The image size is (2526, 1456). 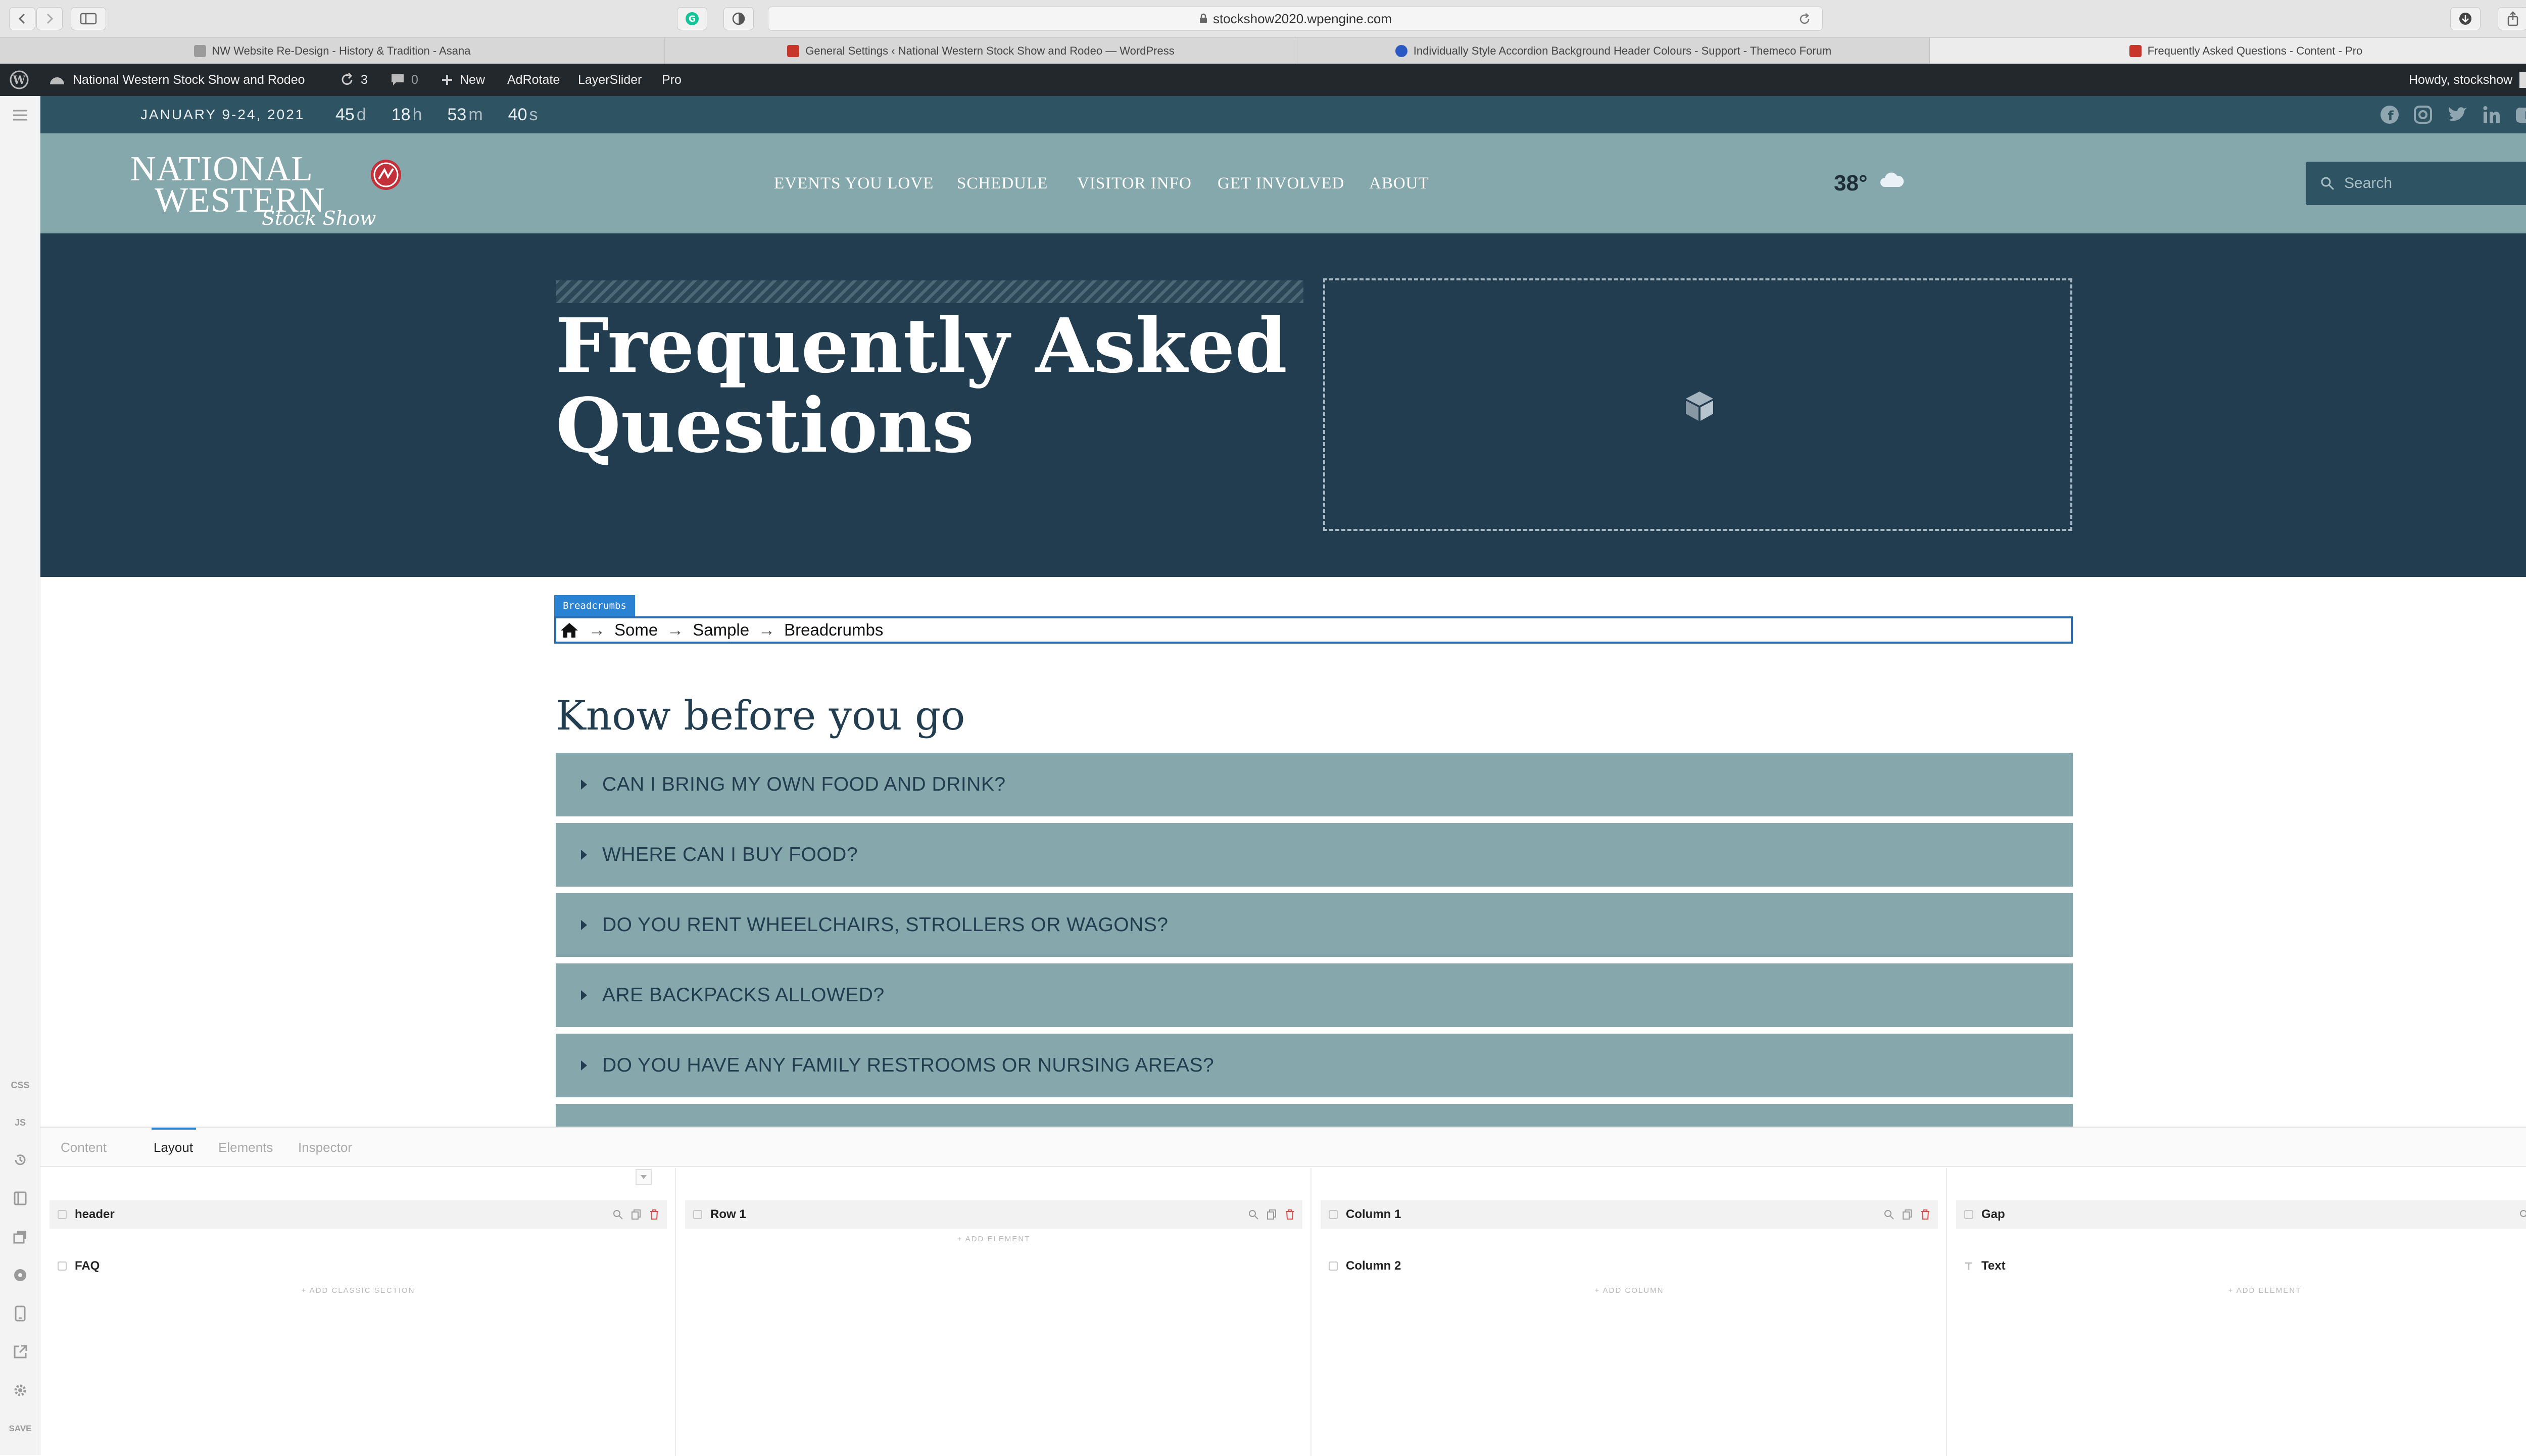 What do you see at coordinates (20, 1429) in the screenshot?
I see `save-button: SAVE` at bounding box center [20, 1429].